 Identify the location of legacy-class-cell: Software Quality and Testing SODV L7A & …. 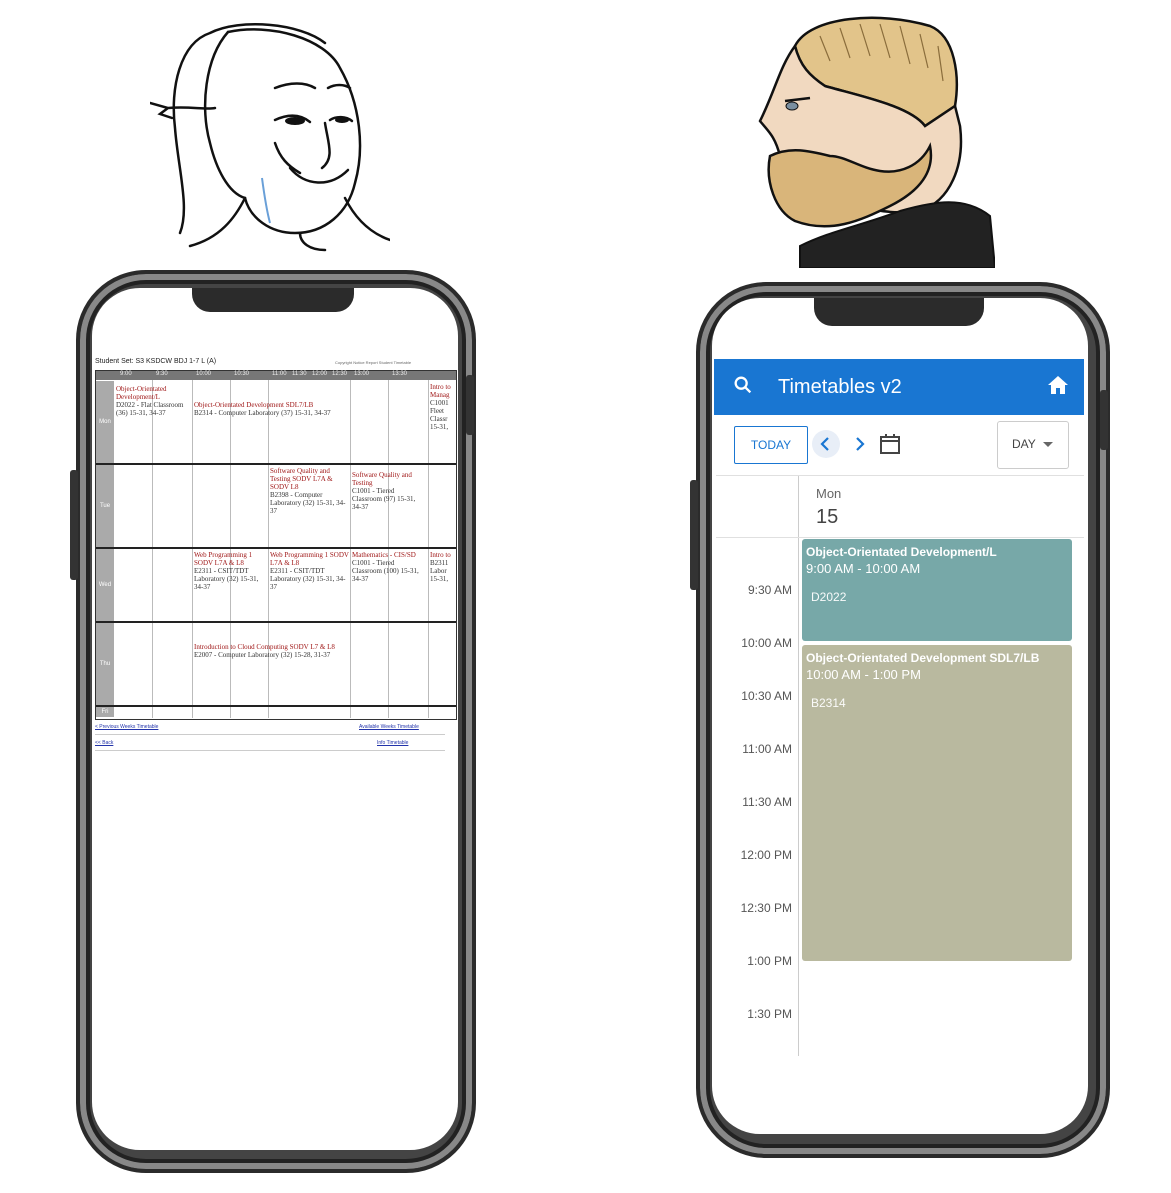
(310, 506).